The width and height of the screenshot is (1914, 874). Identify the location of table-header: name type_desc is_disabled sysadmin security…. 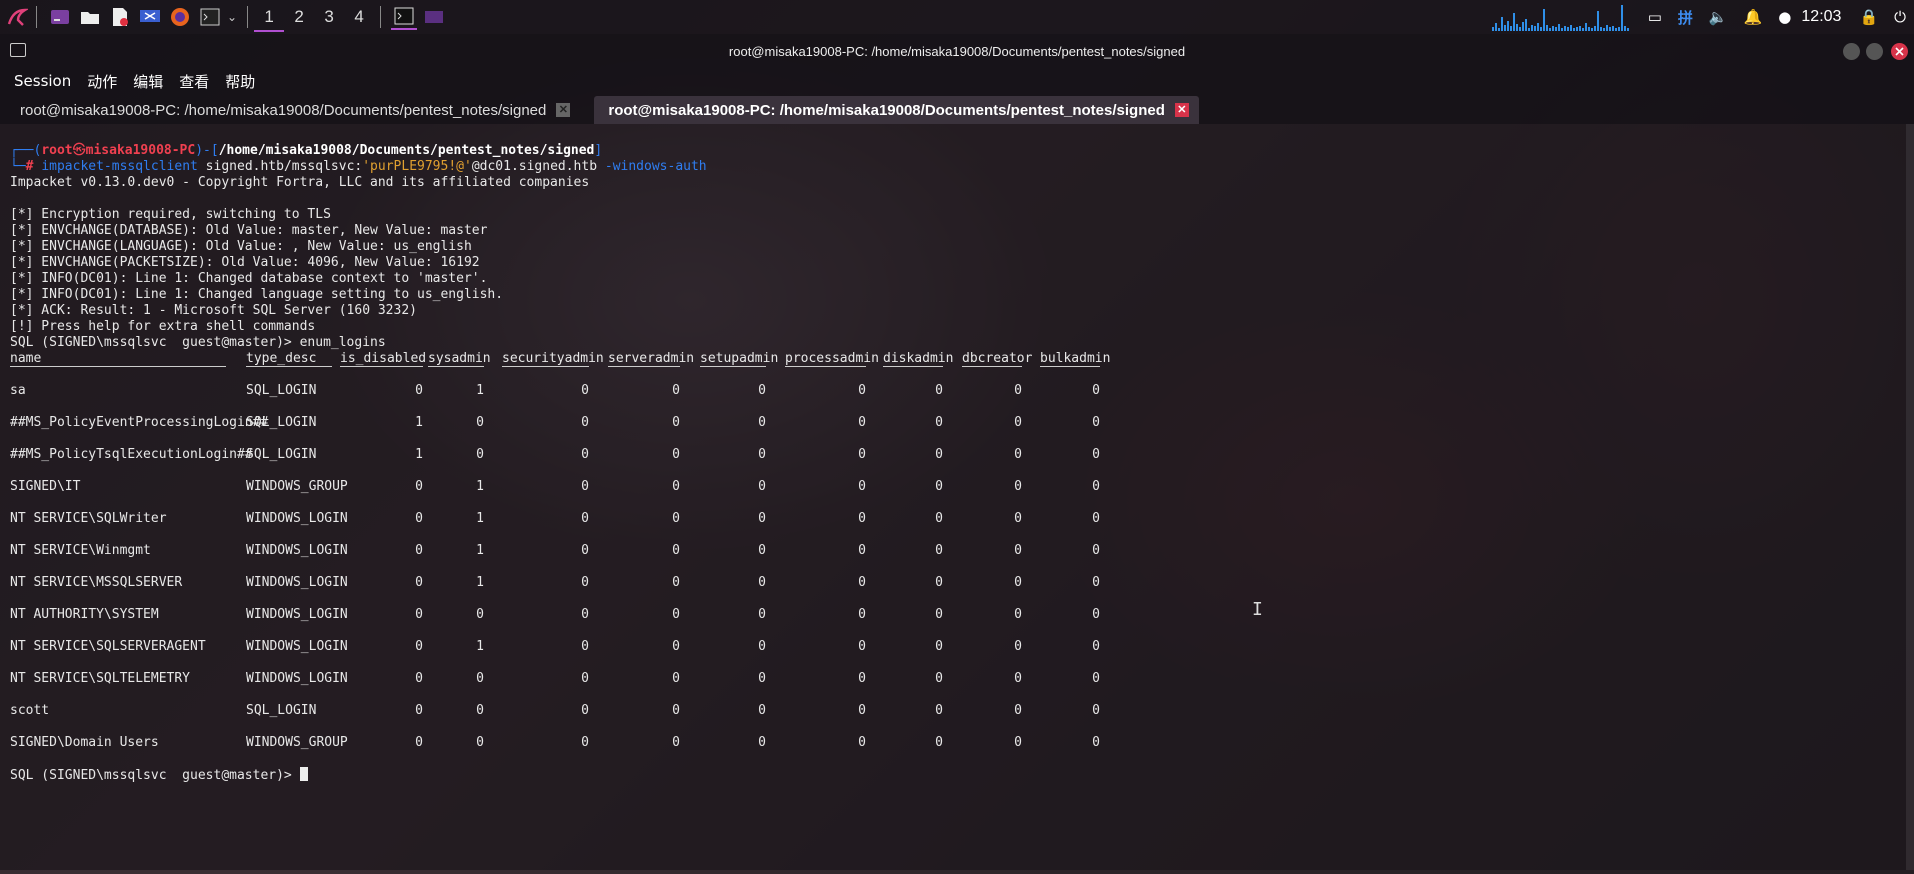
(710, 359).